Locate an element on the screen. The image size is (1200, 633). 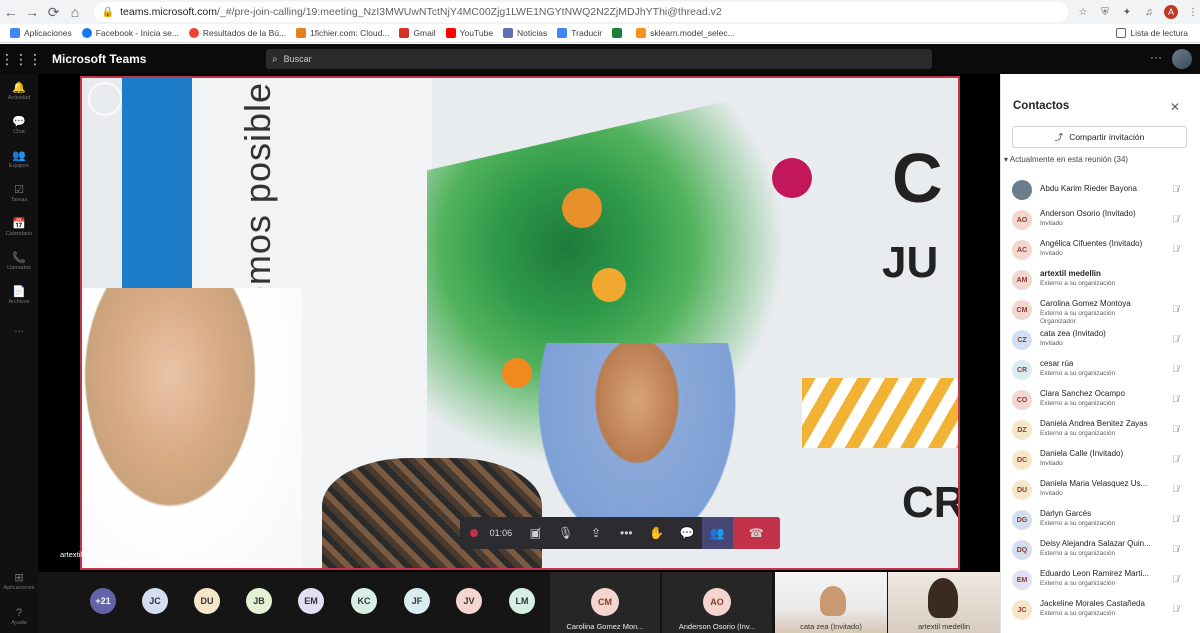
reading-list: Lista de lectura is located at coordinates (1152, 33).